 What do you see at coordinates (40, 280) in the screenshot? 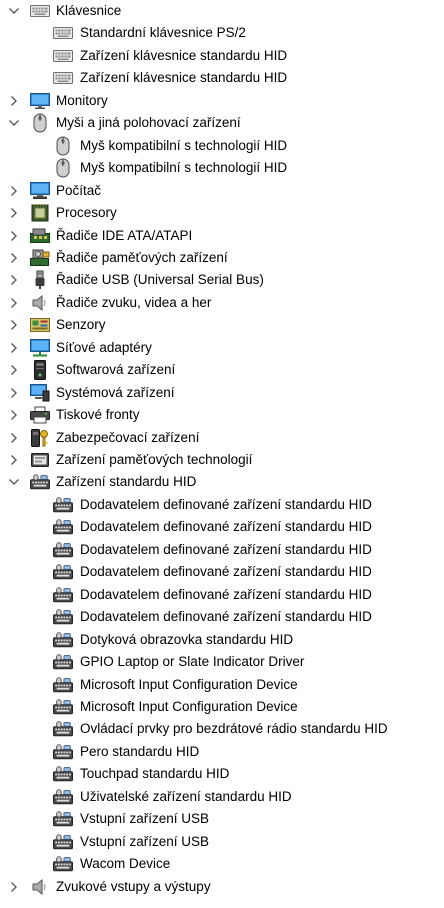
I see `usb-icon` at bounding box center [40, 280].